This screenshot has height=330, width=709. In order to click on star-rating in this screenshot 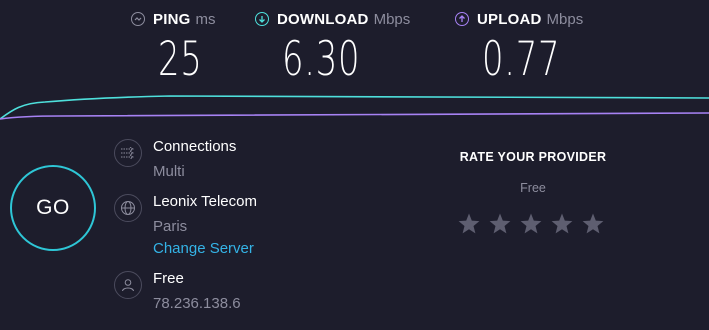, I will do `click(531, 224)`.